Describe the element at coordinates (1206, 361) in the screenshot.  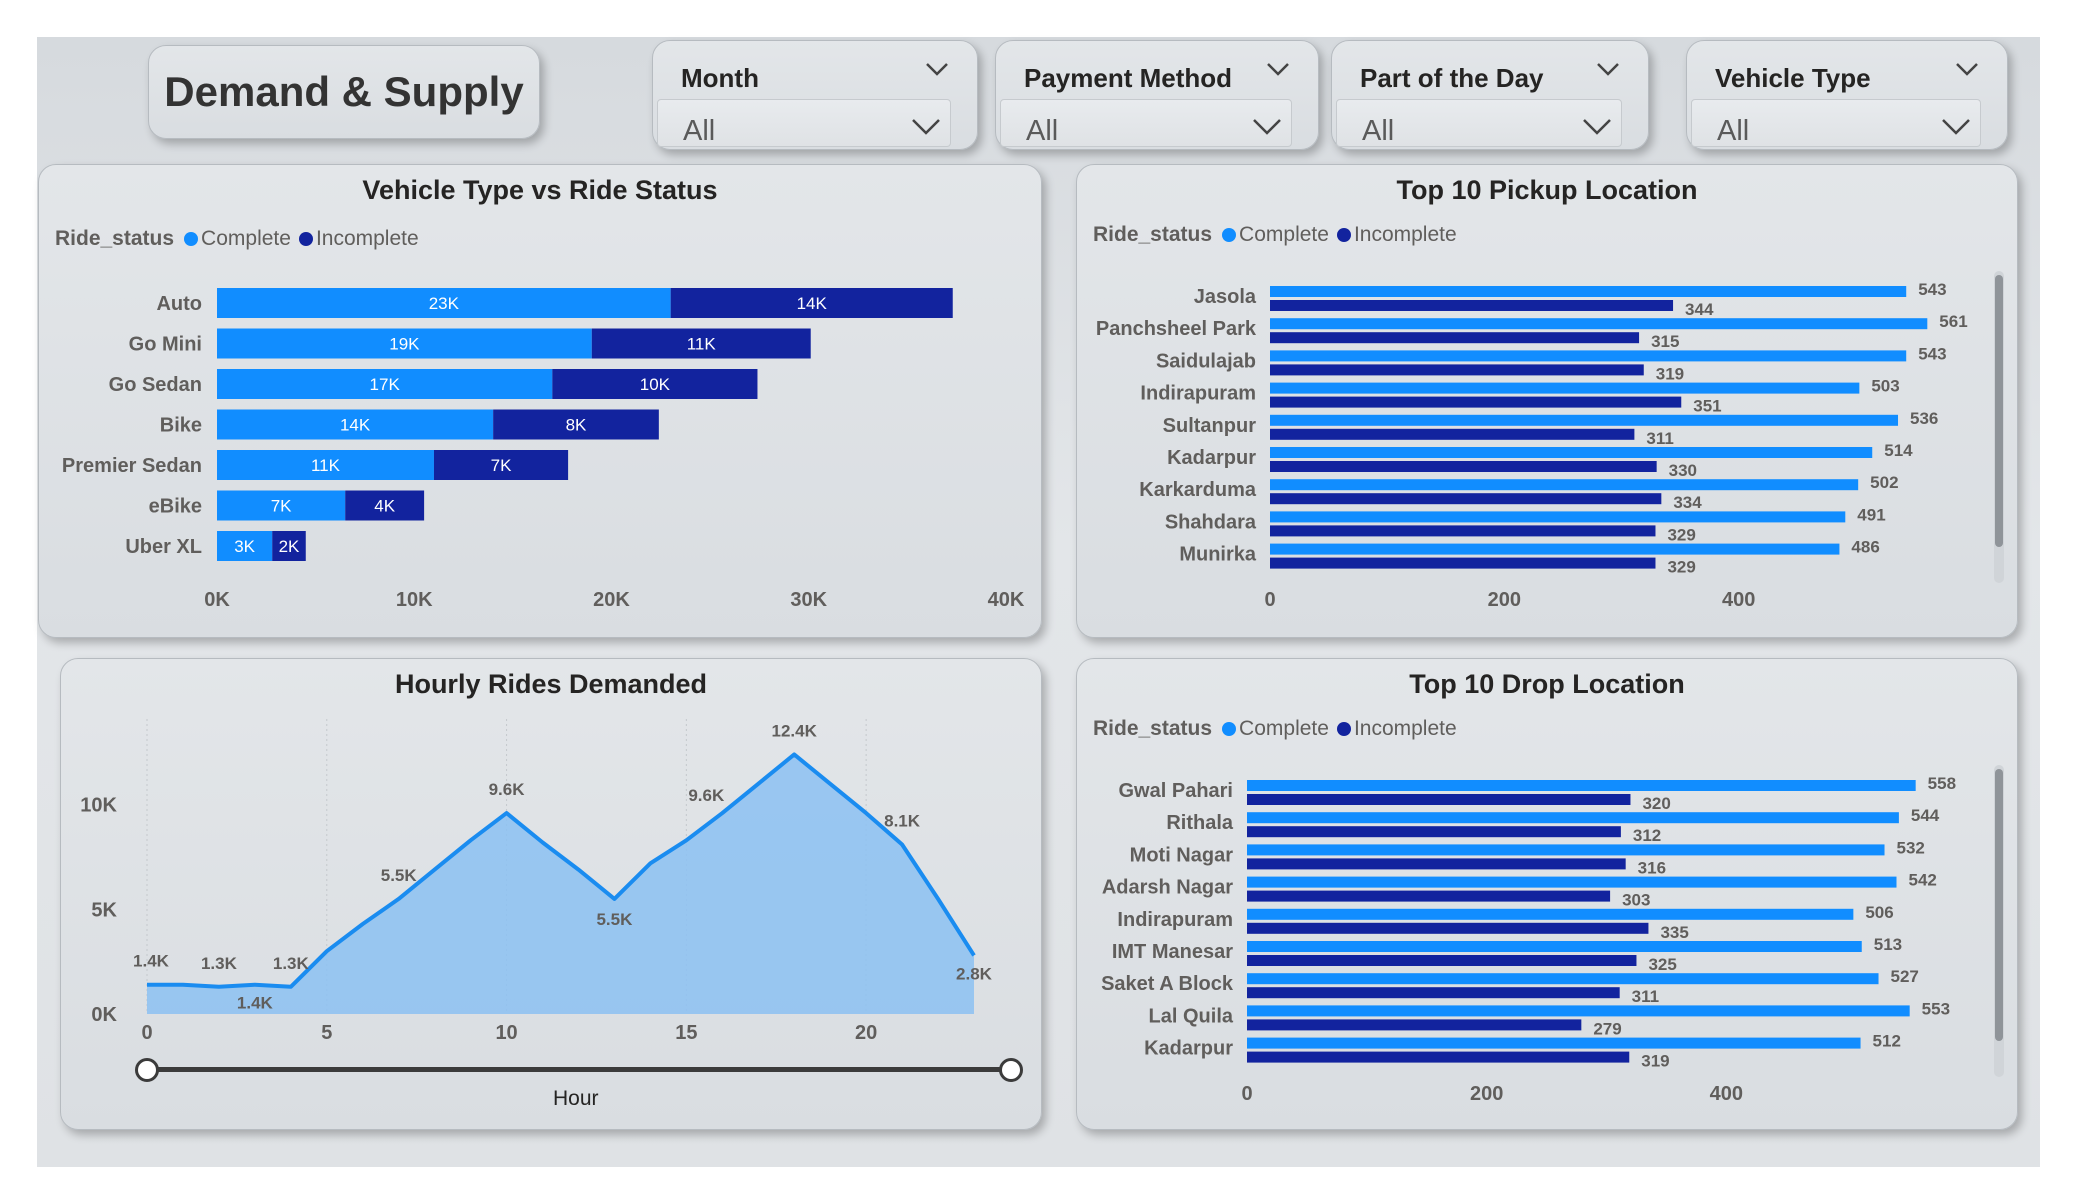
I see `category-label: Saidulajab` at that location.